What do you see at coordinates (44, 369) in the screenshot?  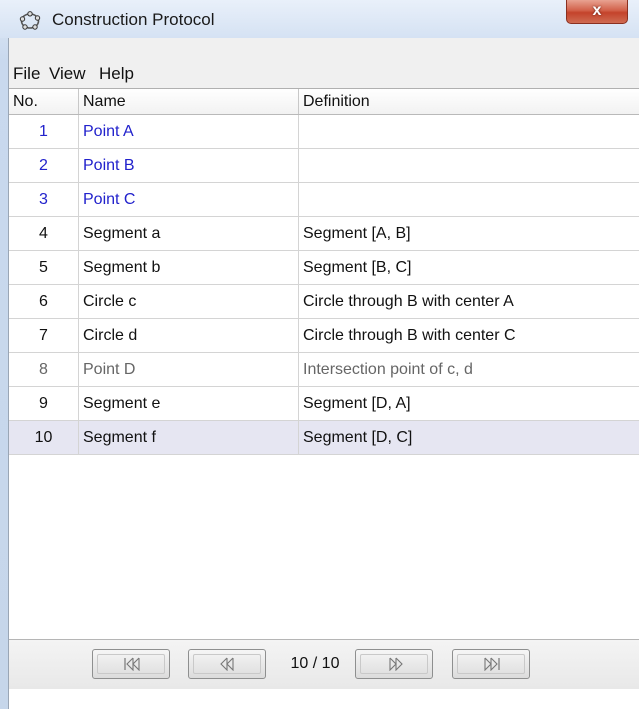 I see `cell-number: 8` at bounding box center [44, 369].